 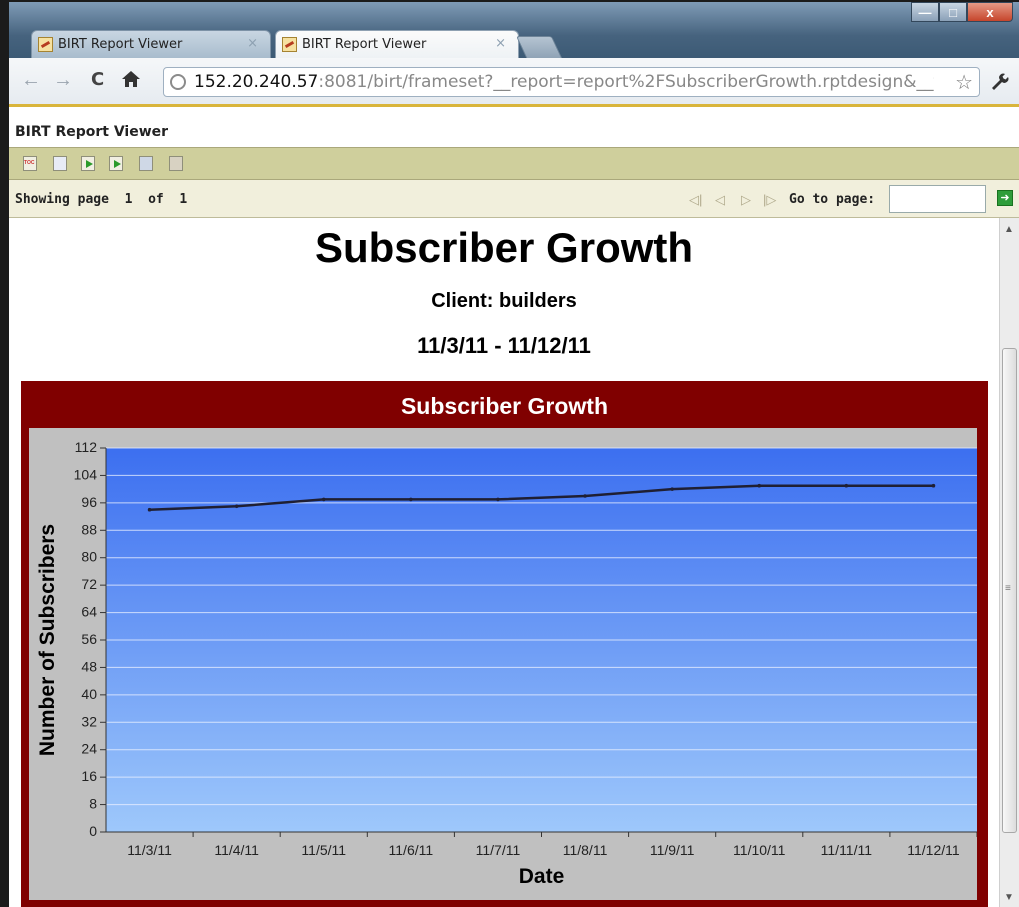 What do you see at coordinates (542, 876) in the screenshot?
I see `x-axis-label: Date` at bounding box center [542, 876].